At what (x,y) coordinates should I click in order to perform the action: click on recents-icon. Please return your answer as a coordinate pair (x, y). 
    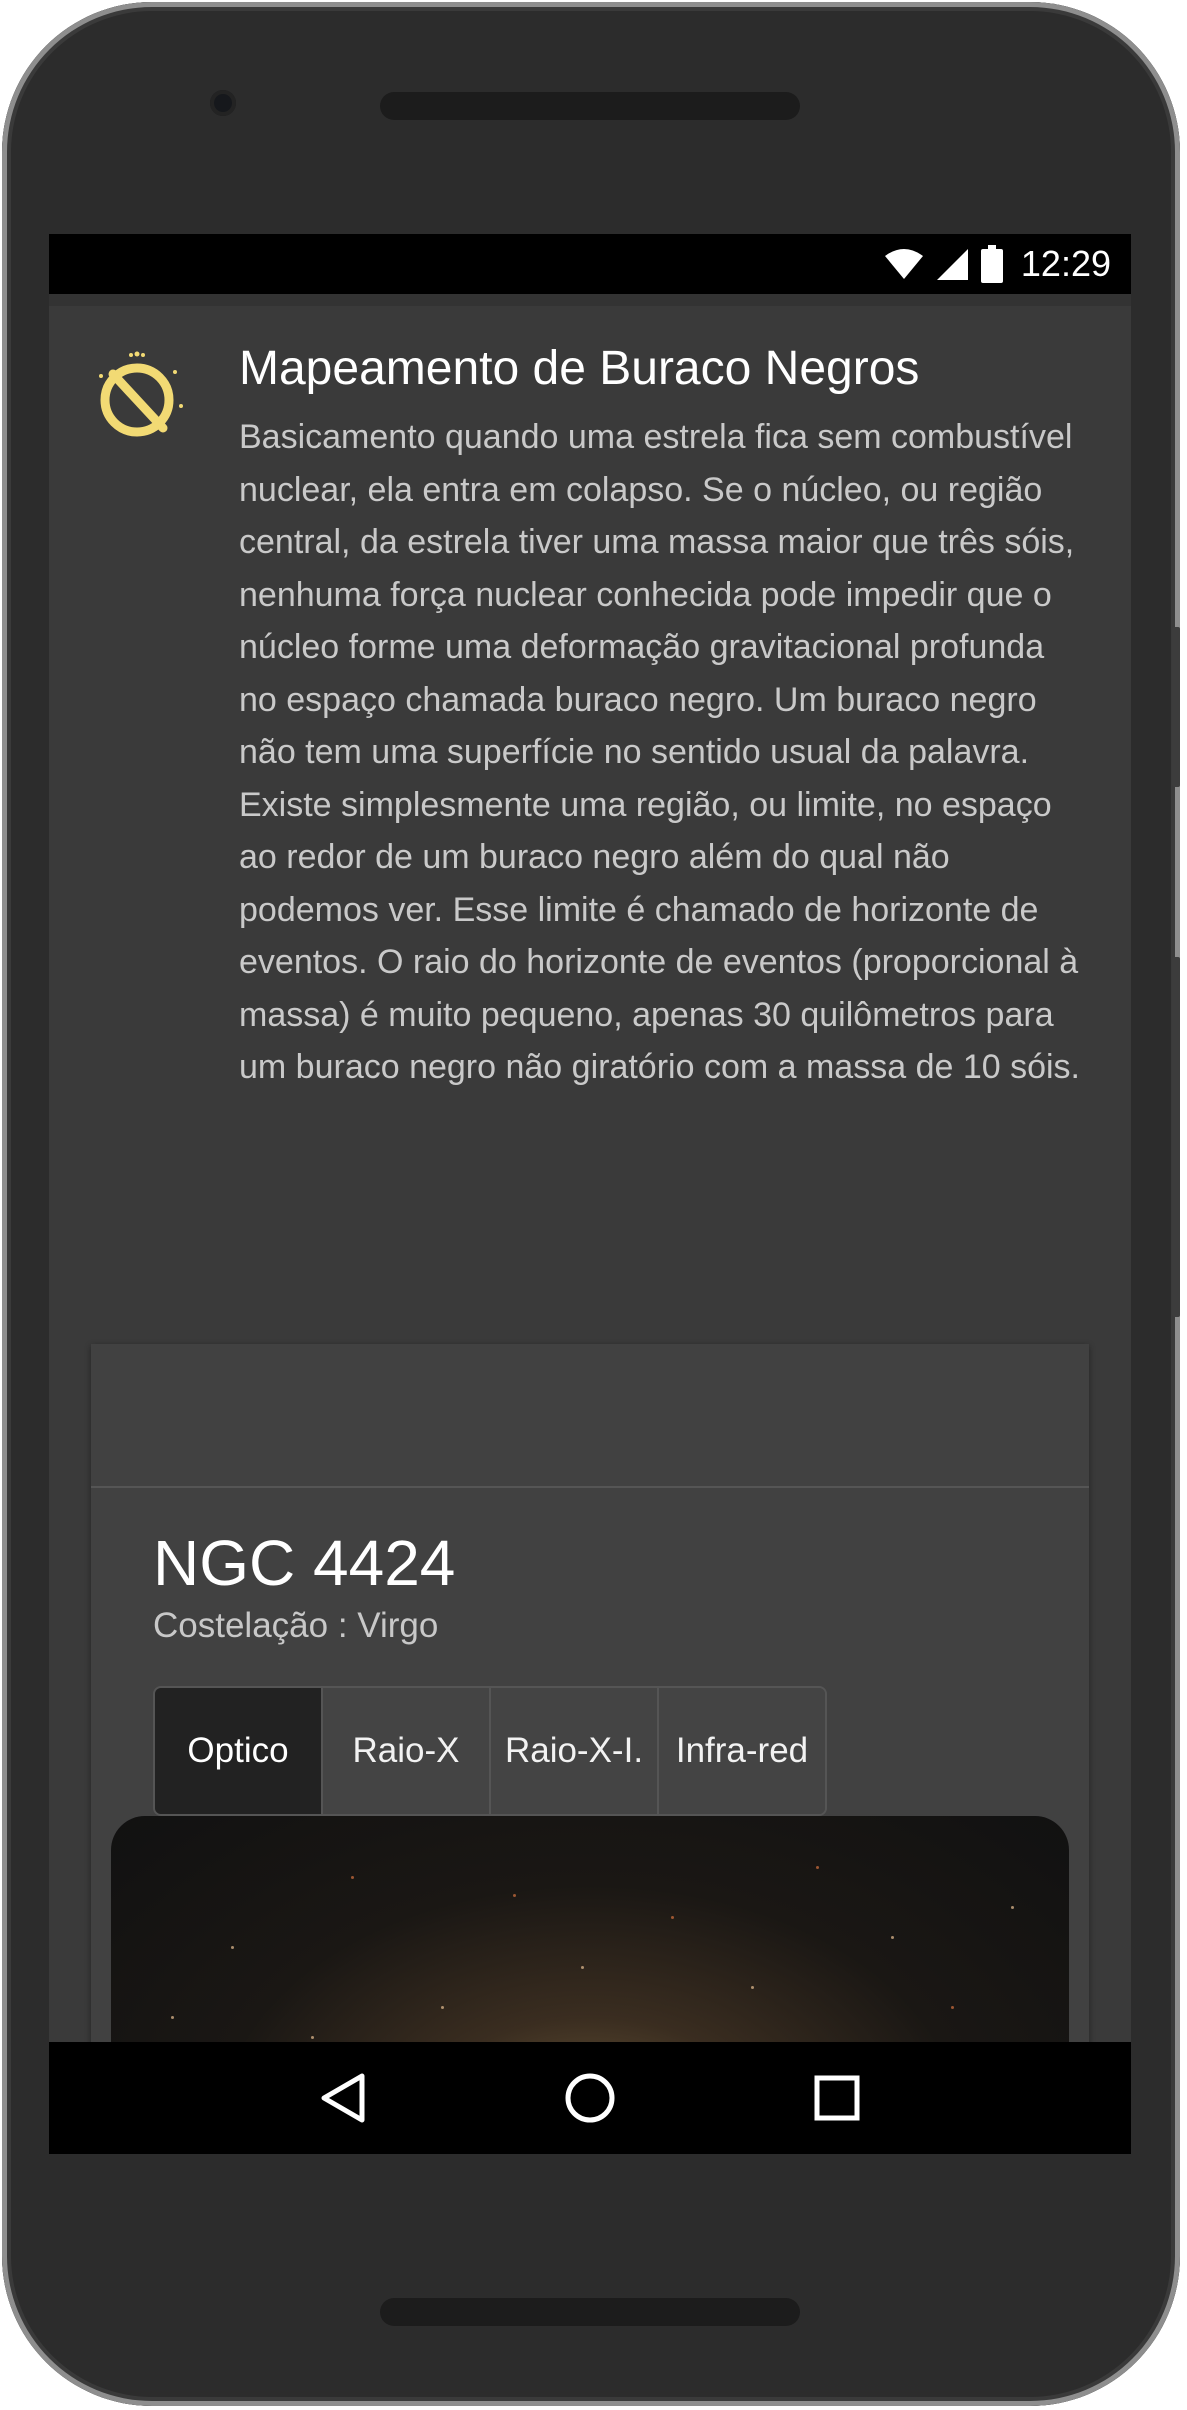
    Looking at the image, I should click on (837, 2098).